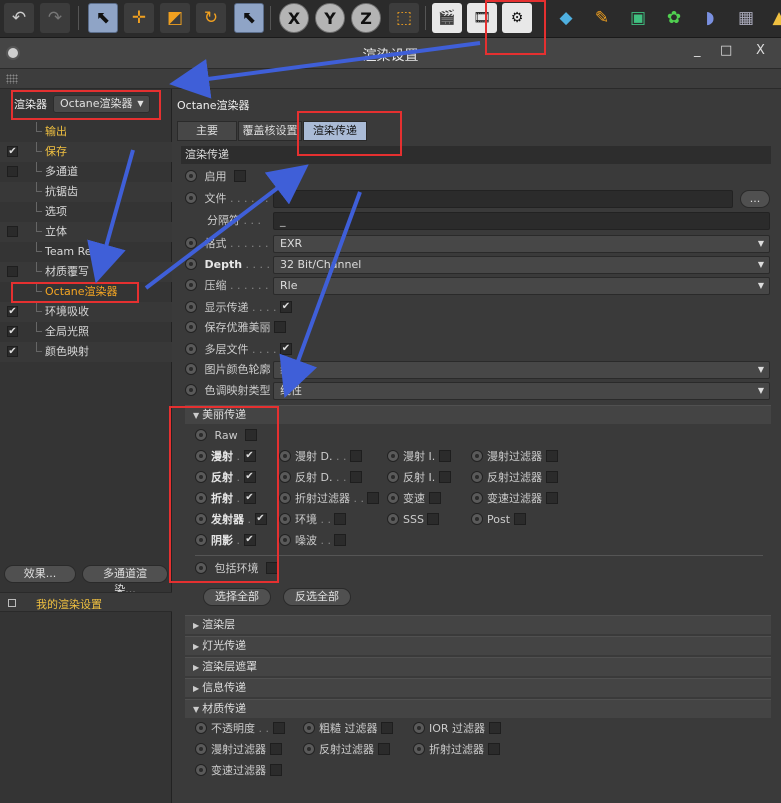  What do you see at coordinates (86, 252) in the screenshot?
I see `sidebar-item: Team Render` at bounding box center [86, 252].